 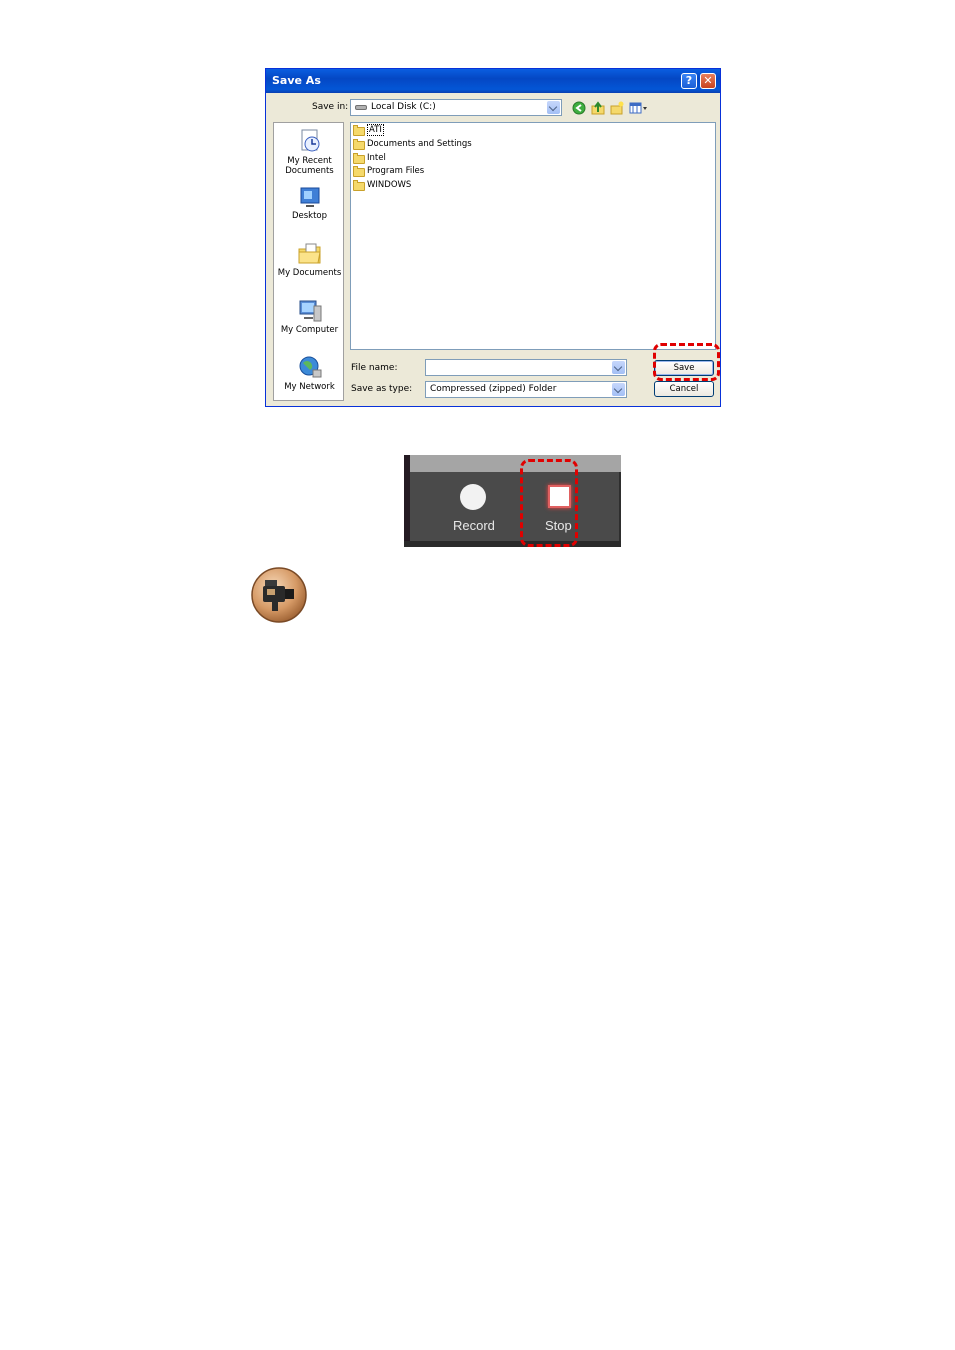 I want to click on local-disk-icon, so click(x=361, y=107).